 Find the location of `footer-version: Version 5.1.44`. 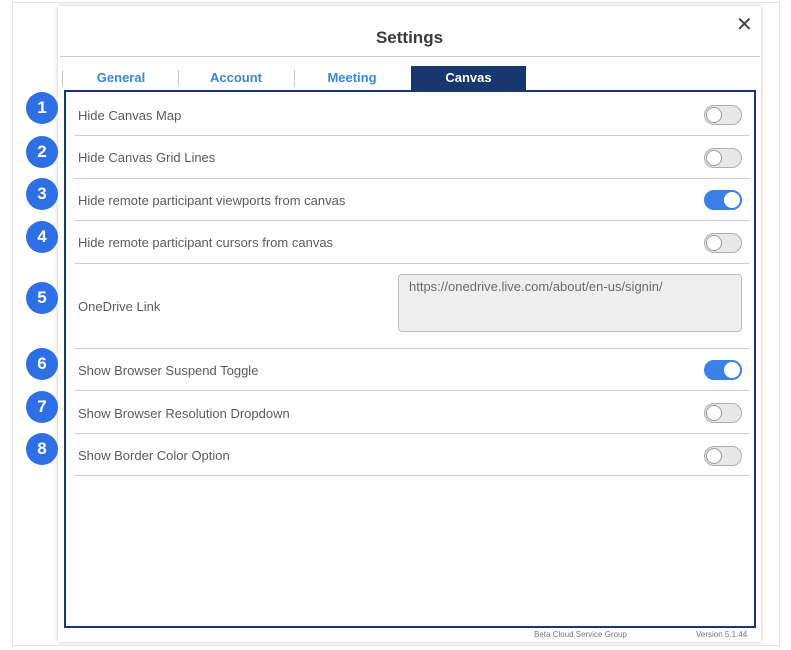

footer-version: Version 5.1.44 is located at coordinates (722, 634).